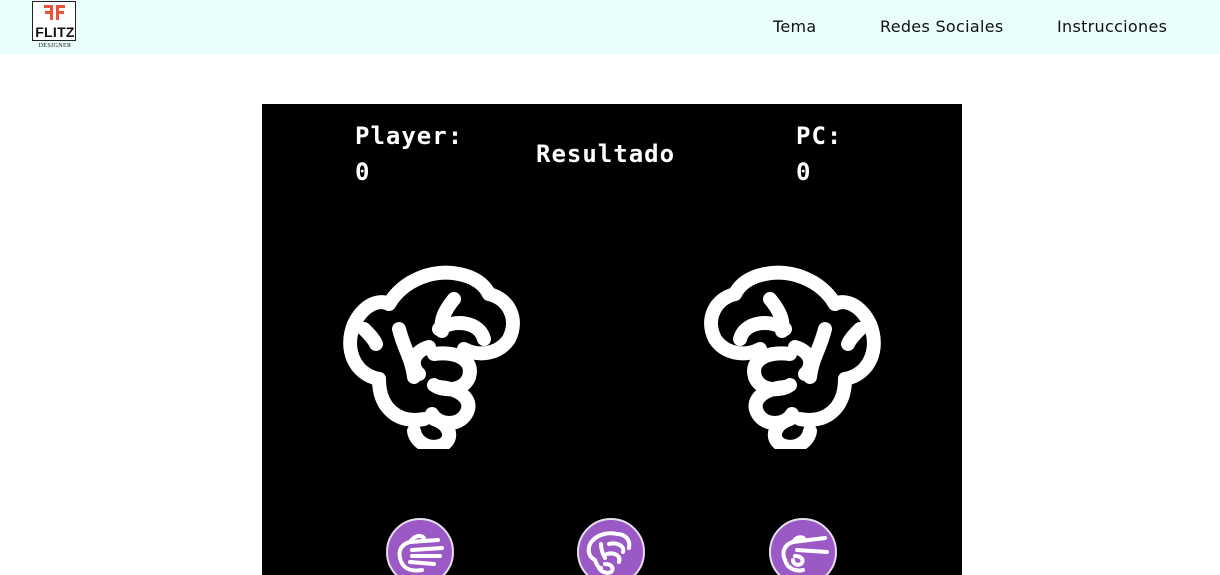 This screenshot has height=575, width=1220. What do you see at coordinates (409, 136) in the screenshot?
I see `player-label: Player:` at bounding box center [409, 136].